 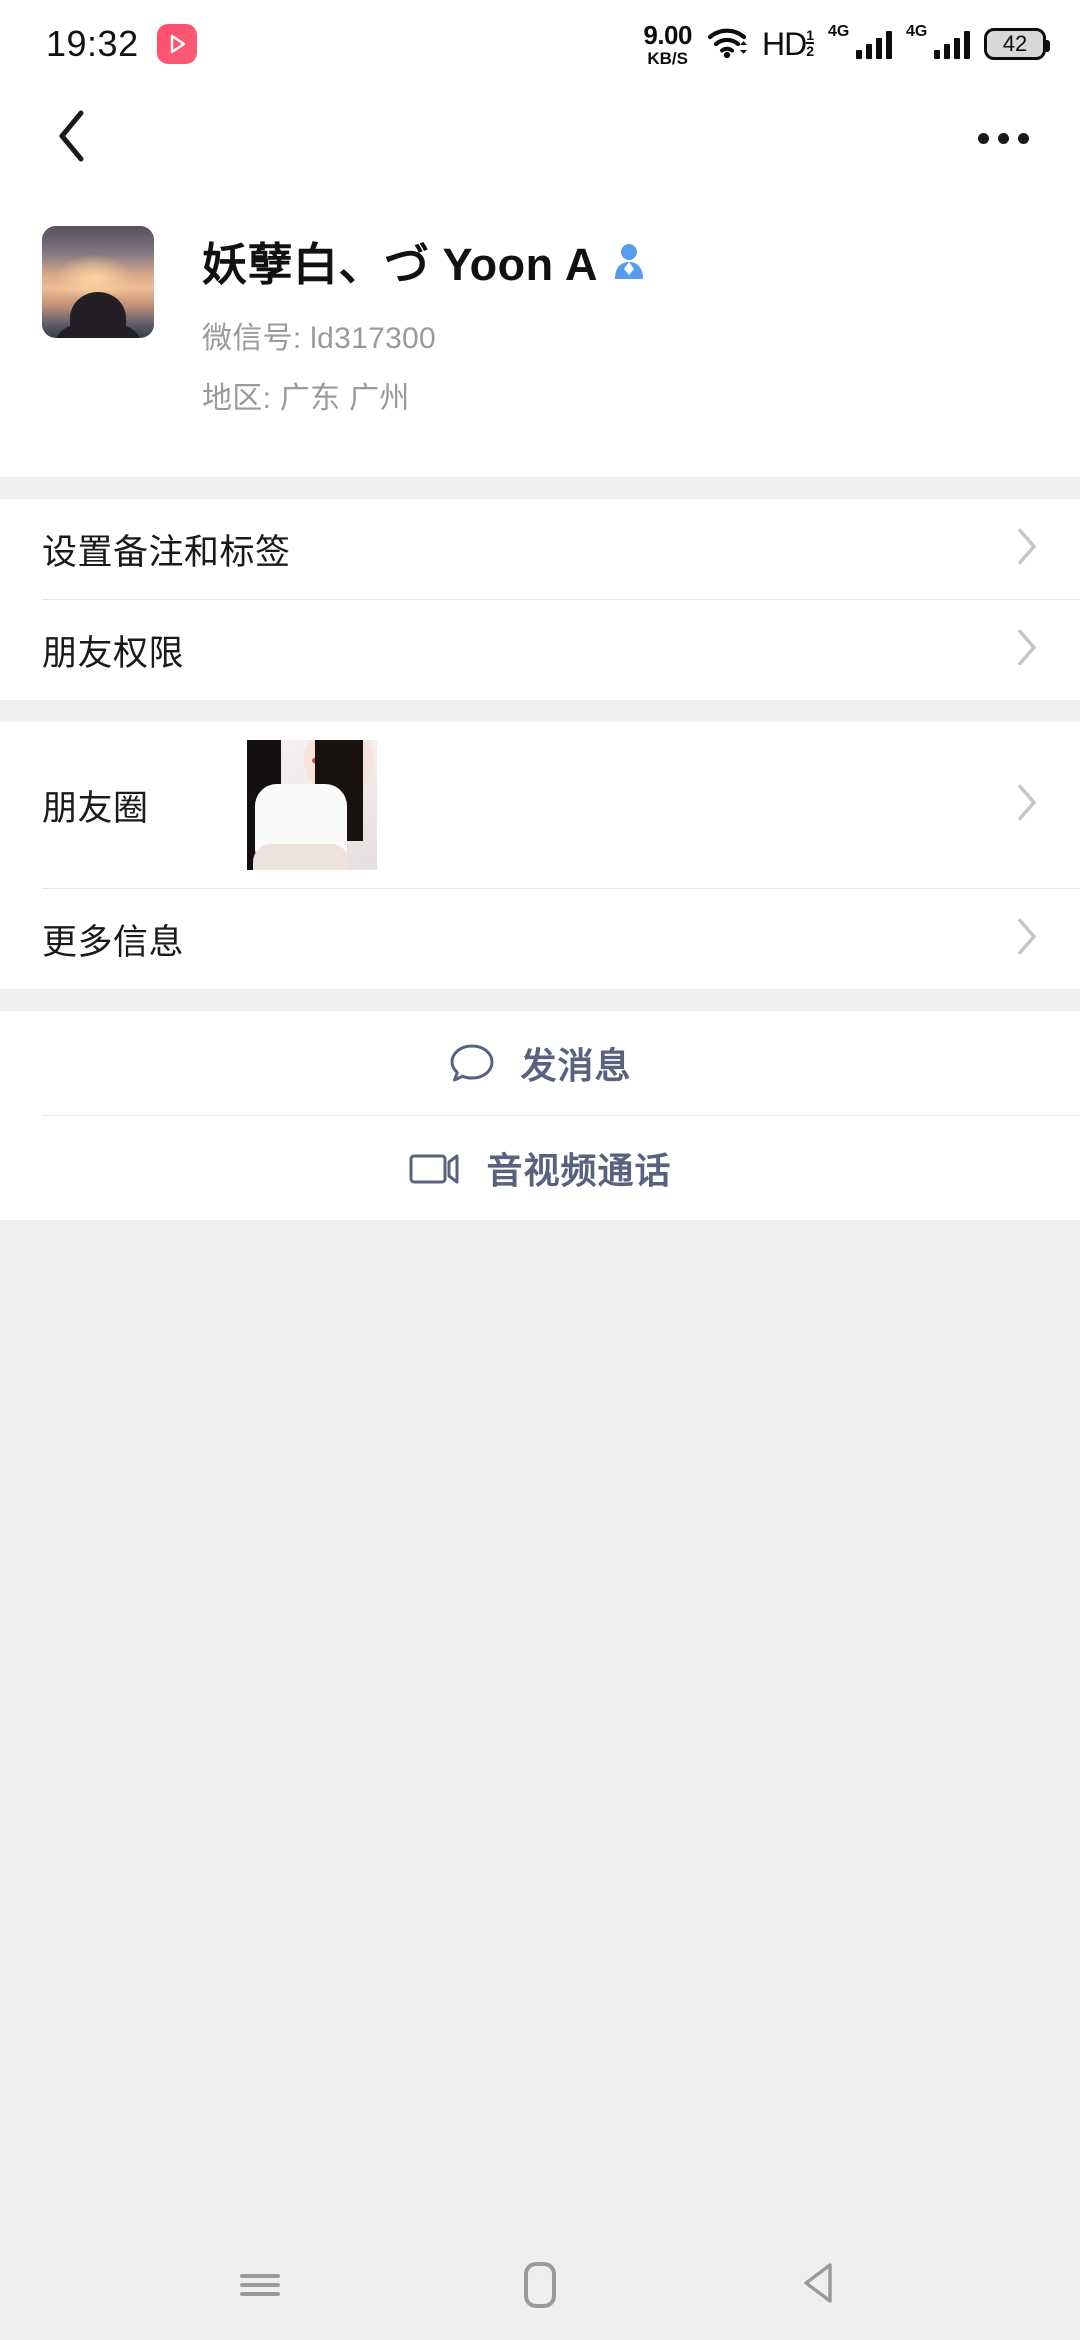 I want to click on moments-group: 朋友圈 更多信息, so click(x=540, y=855).